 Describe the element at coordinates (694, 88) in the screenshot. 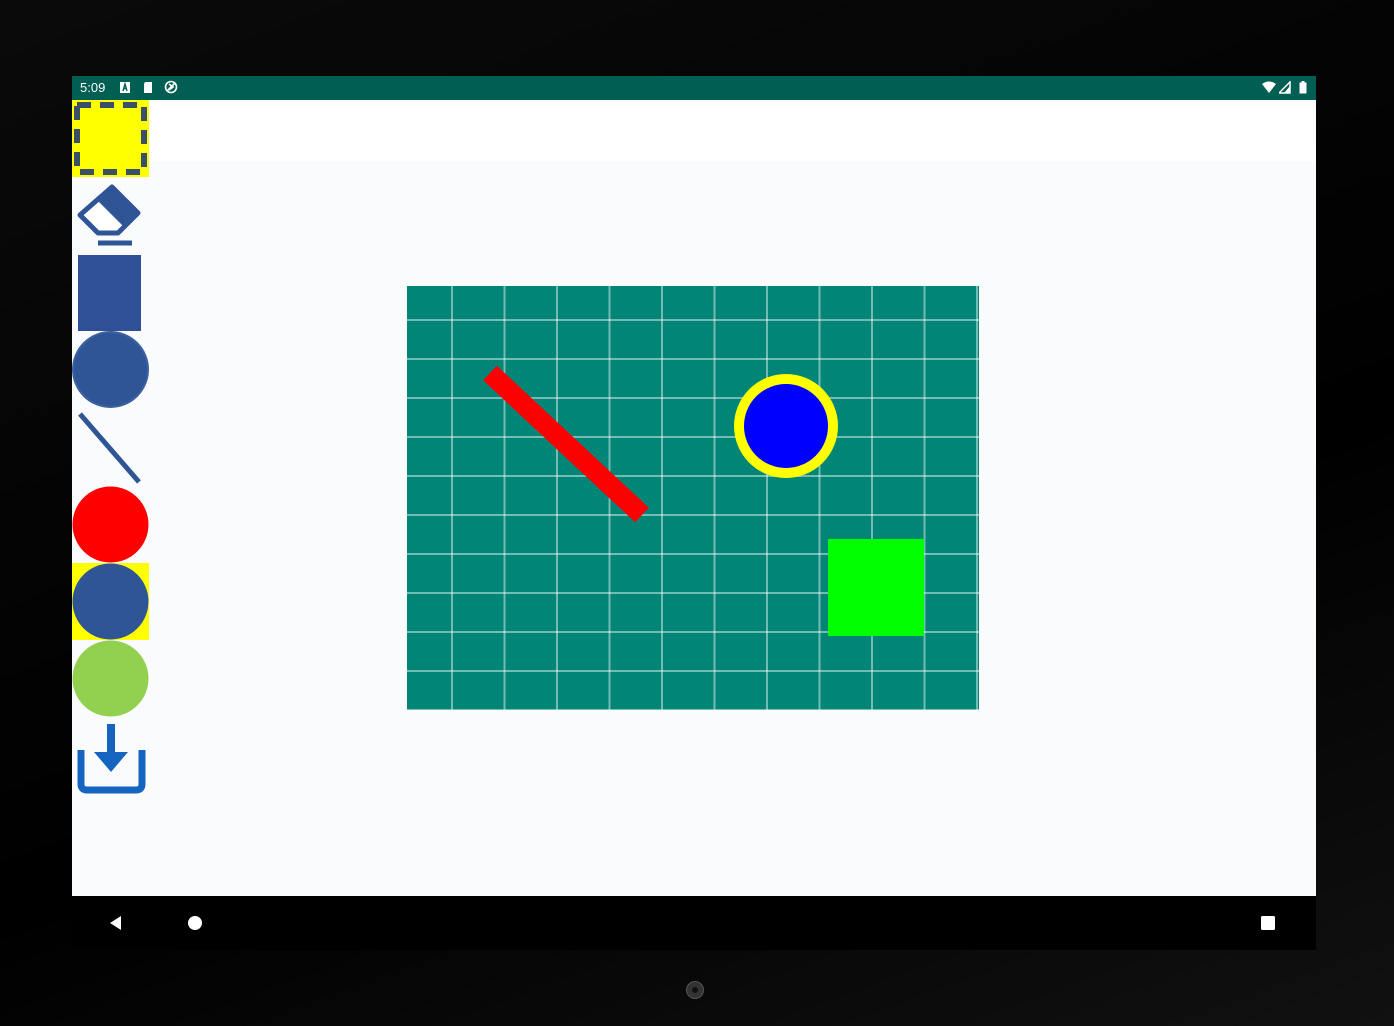

I see `status-bar: 5:09` at that location.